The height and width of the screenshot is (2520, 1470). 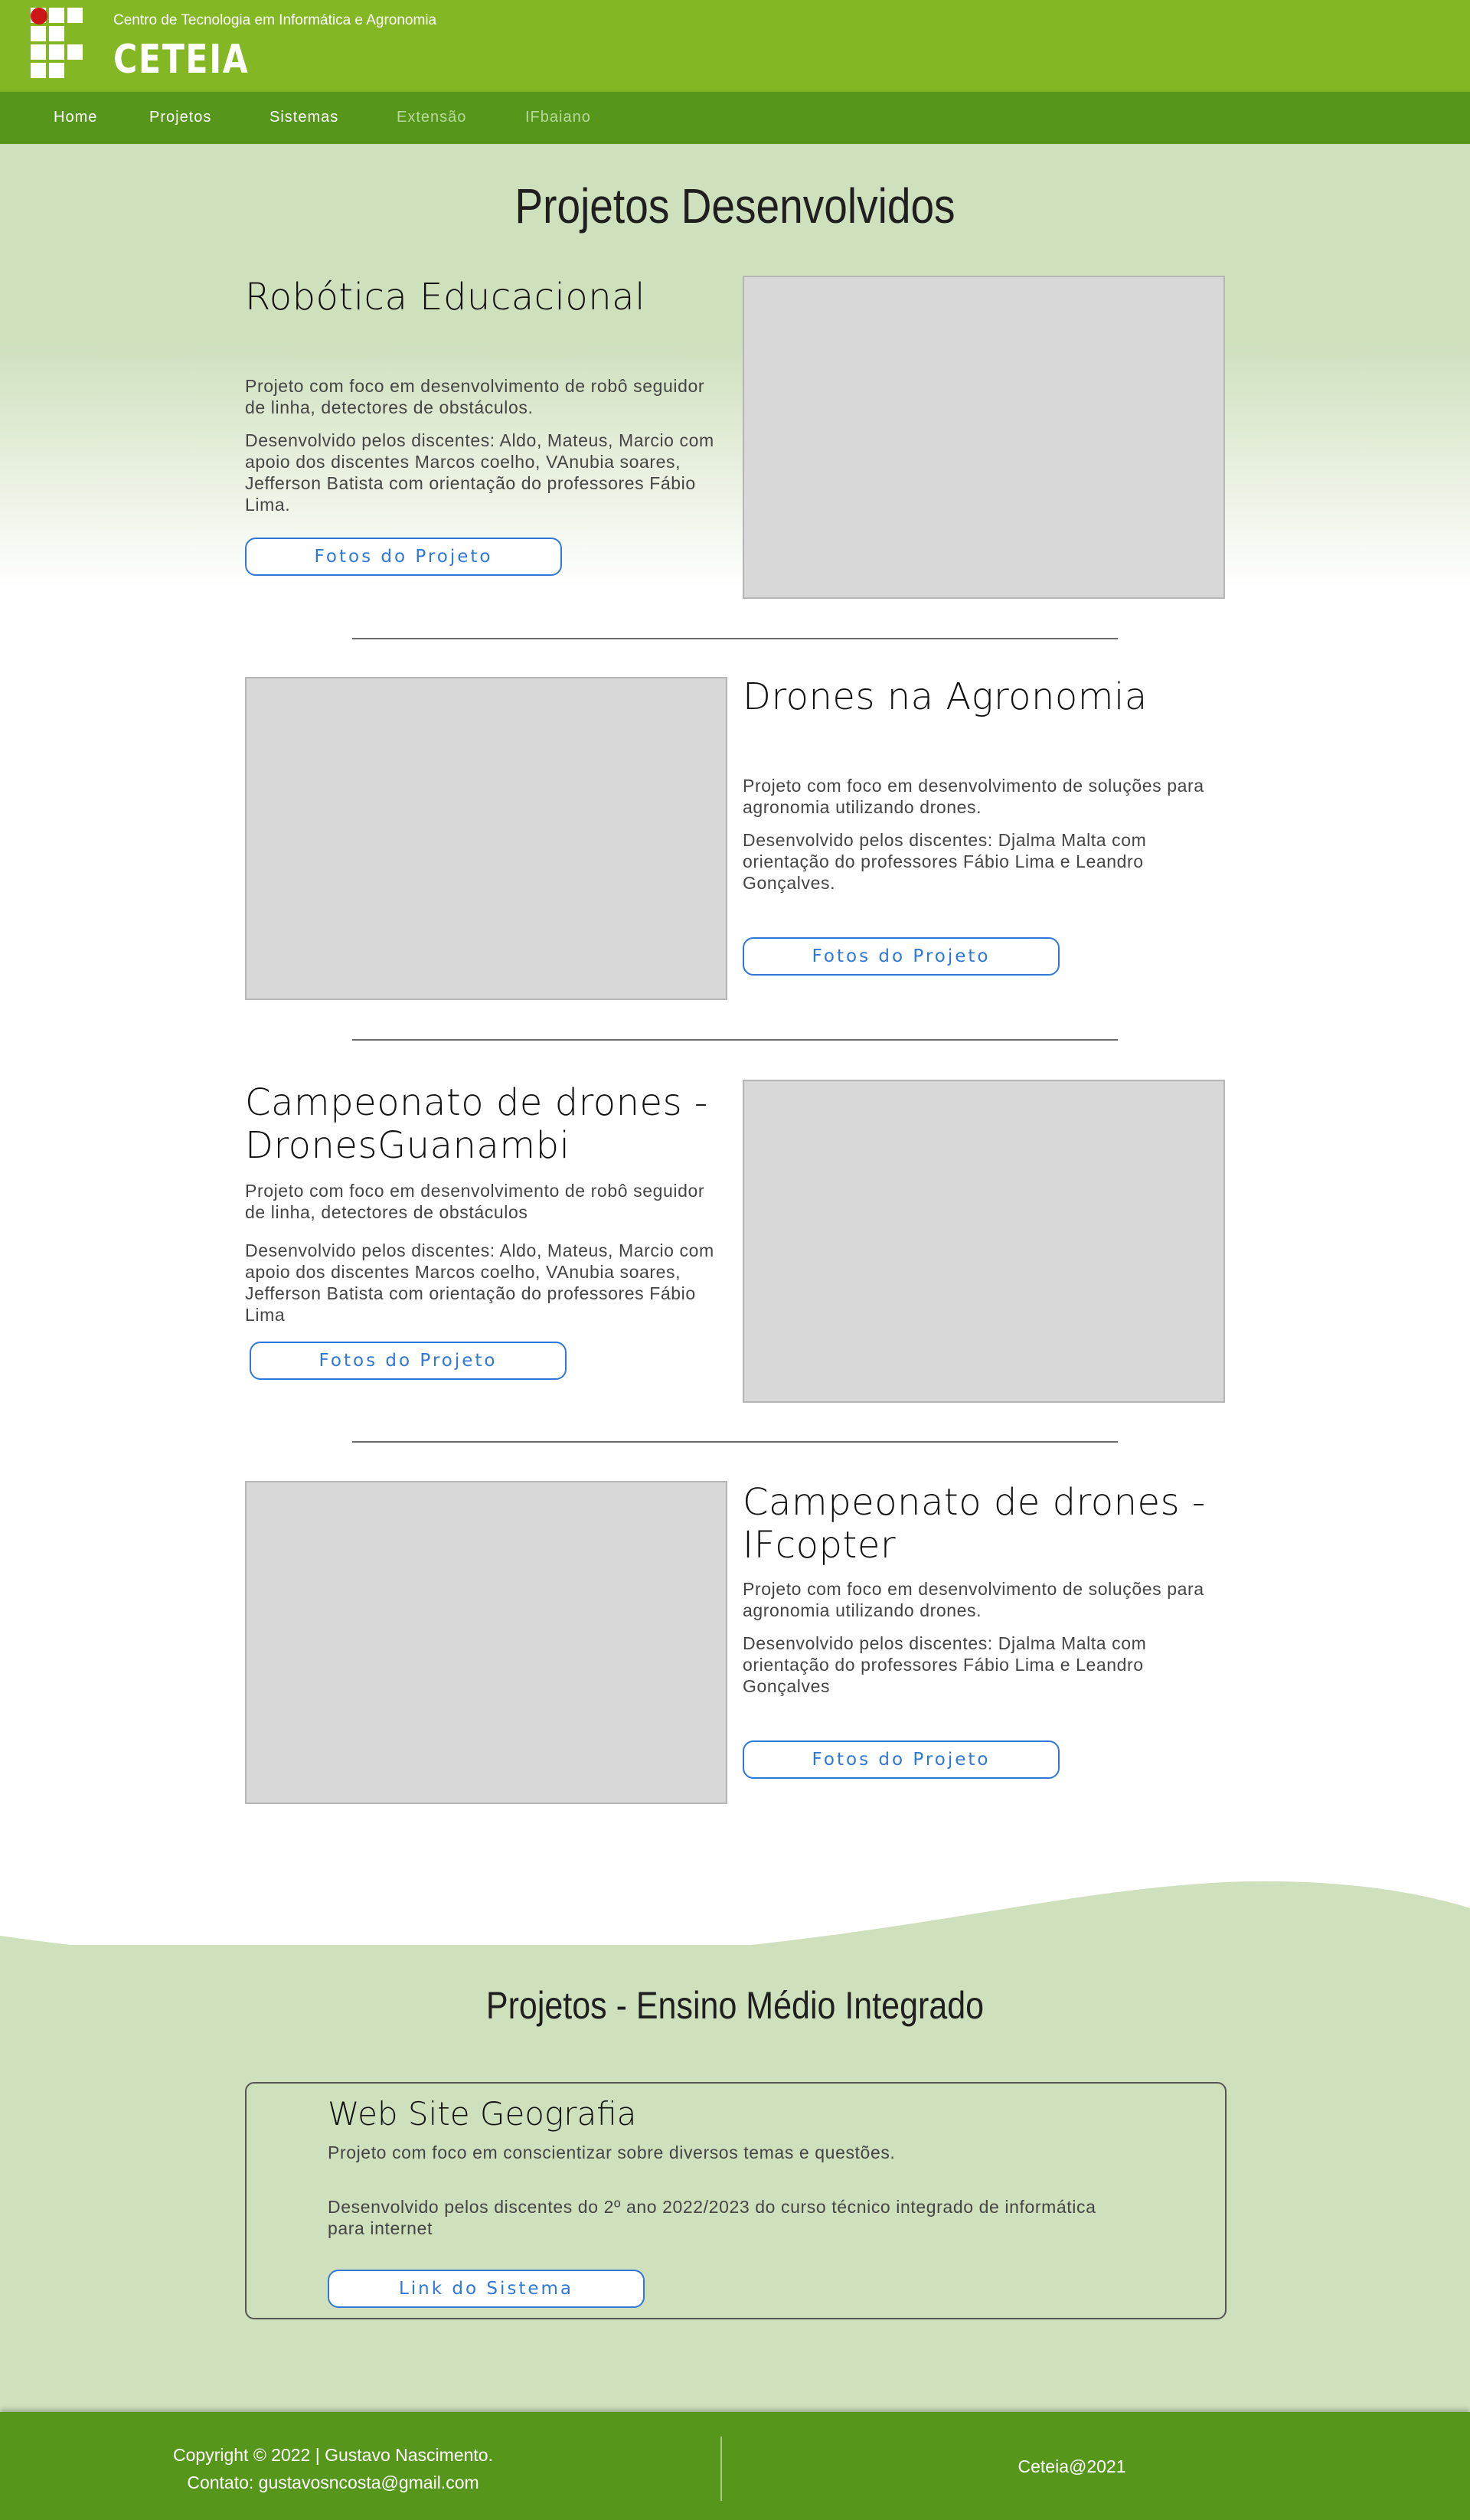 I want to click on nav-item-sistemas: Sistemas, so click(x=304, y=117).